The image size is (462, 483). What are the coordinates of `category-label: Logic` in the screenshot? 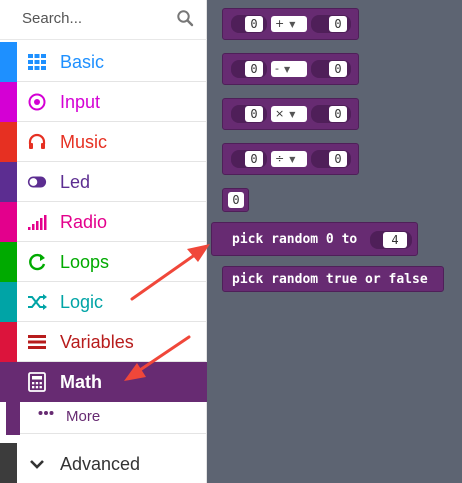 It's located at (82, 302).